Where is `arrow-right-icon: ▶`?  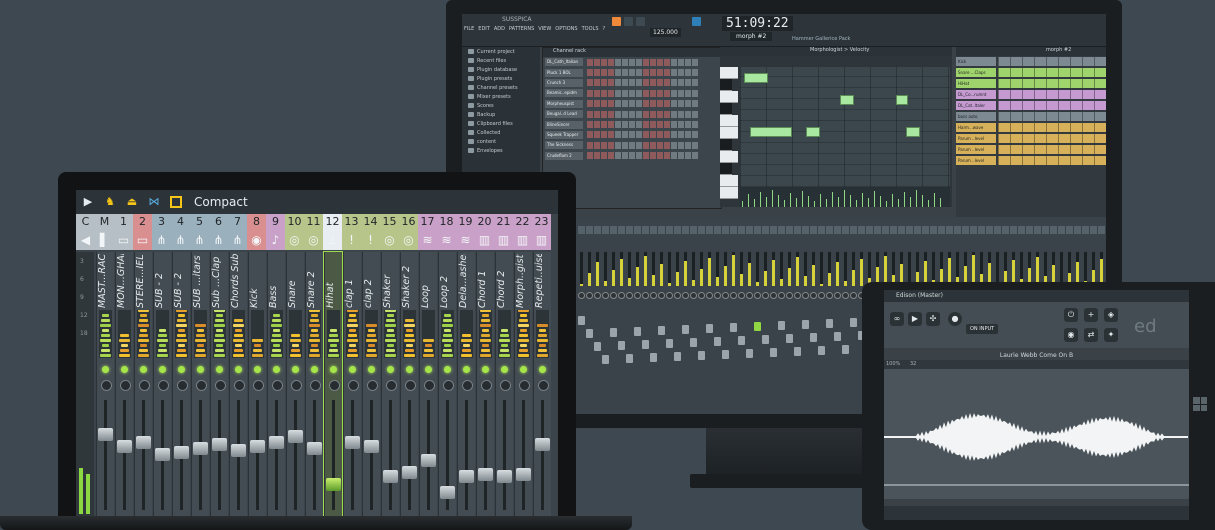 arrow-right-icon: ▶ is located at coordinates (88, 202).